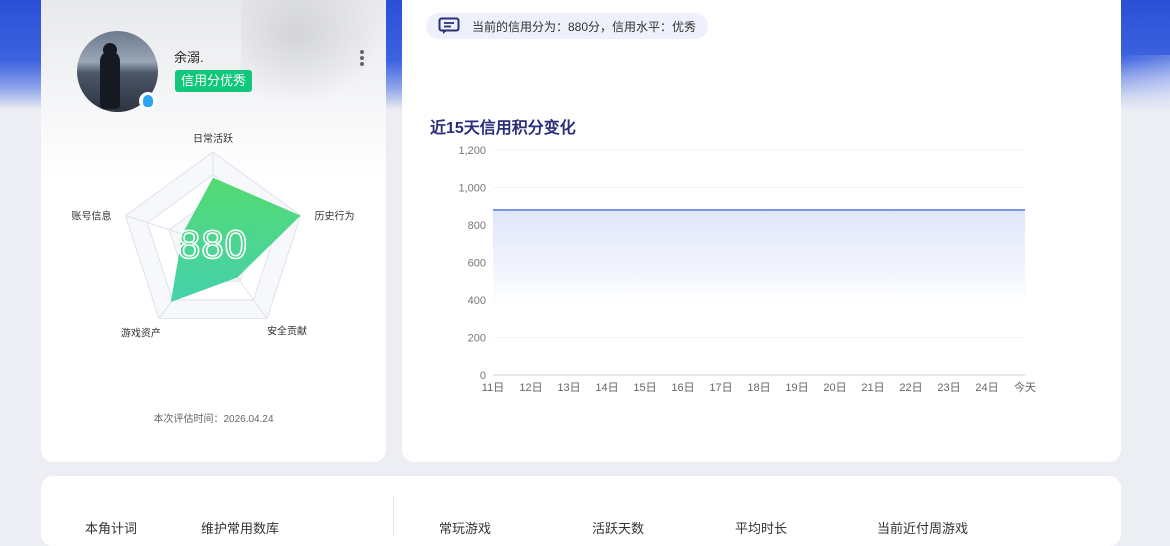  What do you see at coordinates (910, 388) in the screenshot?
I see `x-axis-tick-label: 22日` at bounding box center [910, 388].